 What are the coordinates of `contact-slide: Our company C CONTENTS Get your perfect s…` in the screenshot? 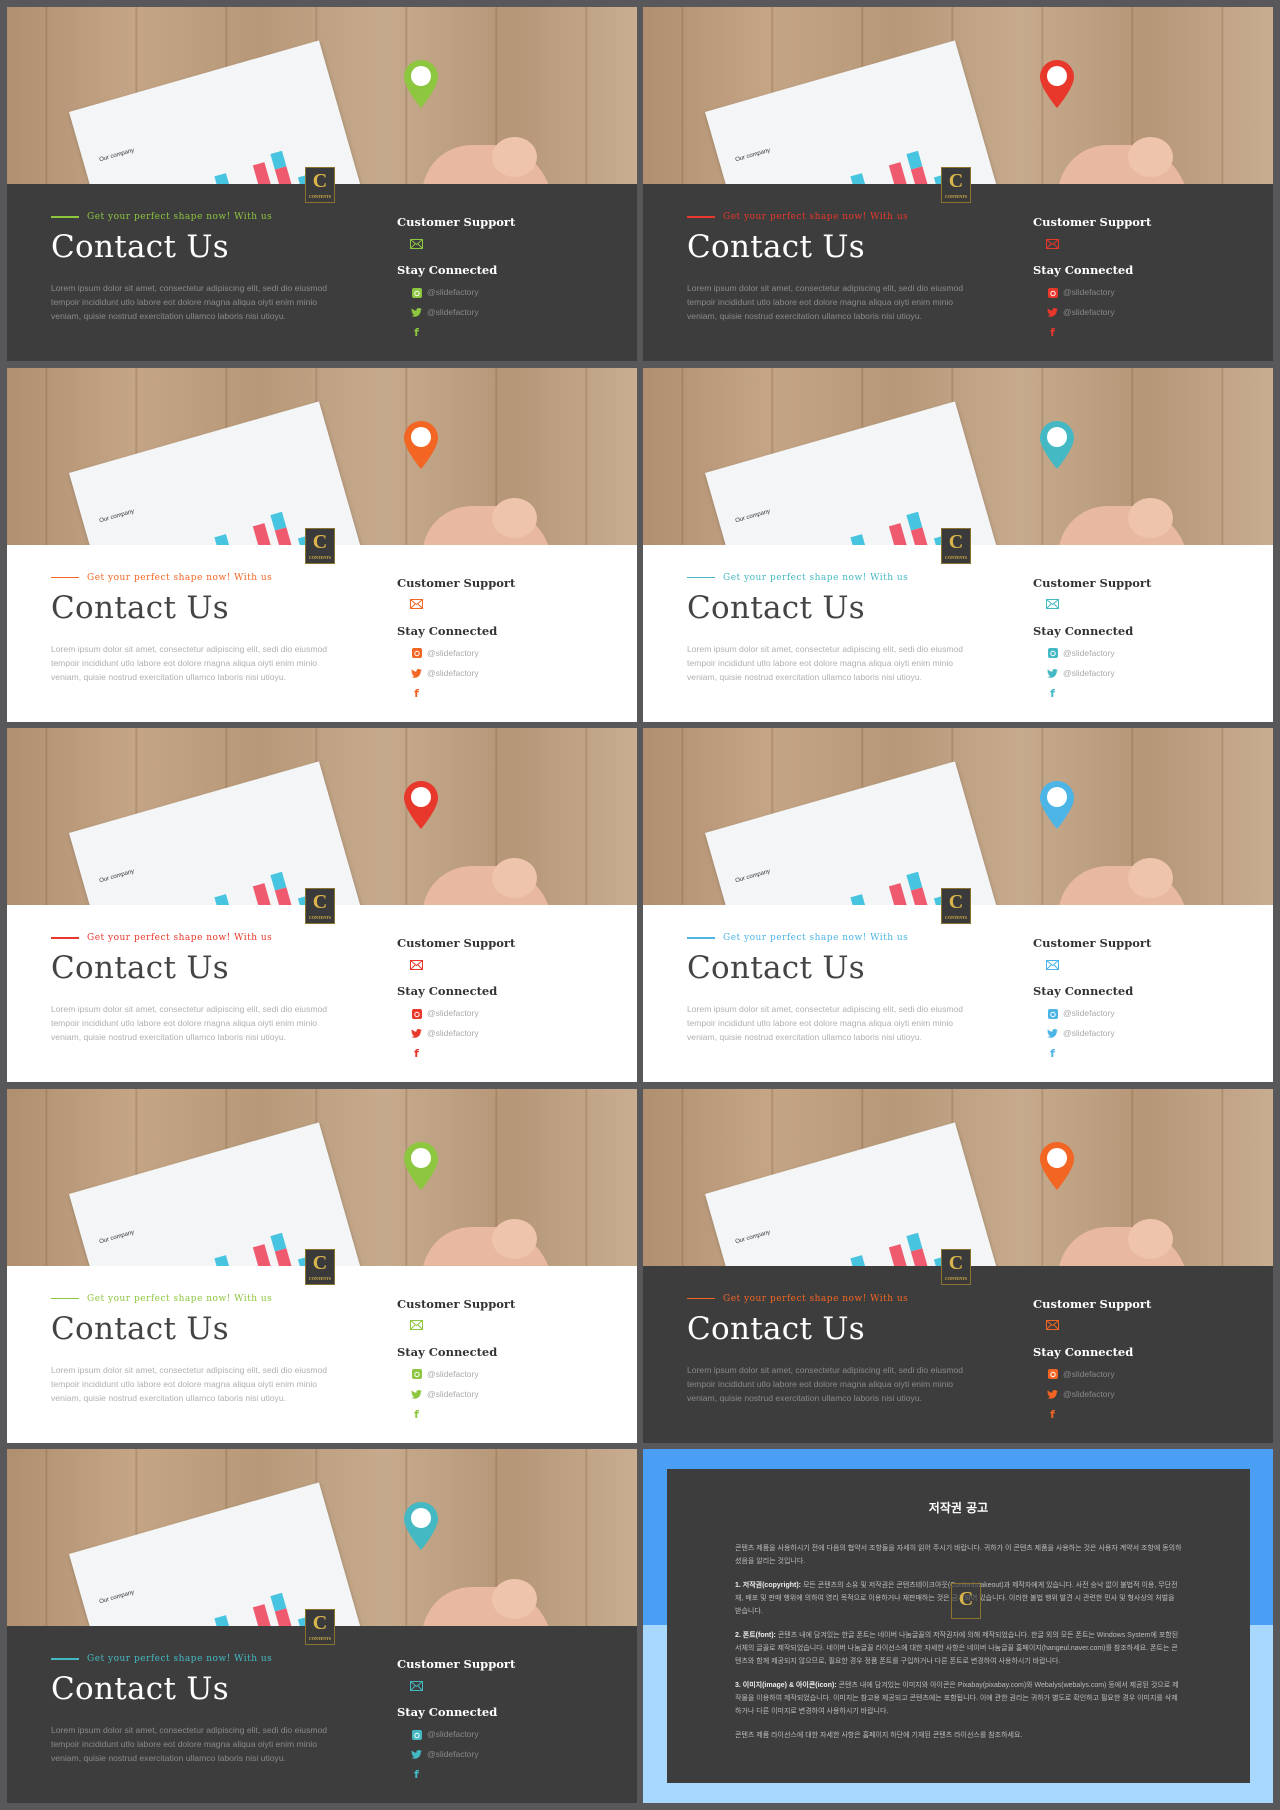 It's located at (958, 544).